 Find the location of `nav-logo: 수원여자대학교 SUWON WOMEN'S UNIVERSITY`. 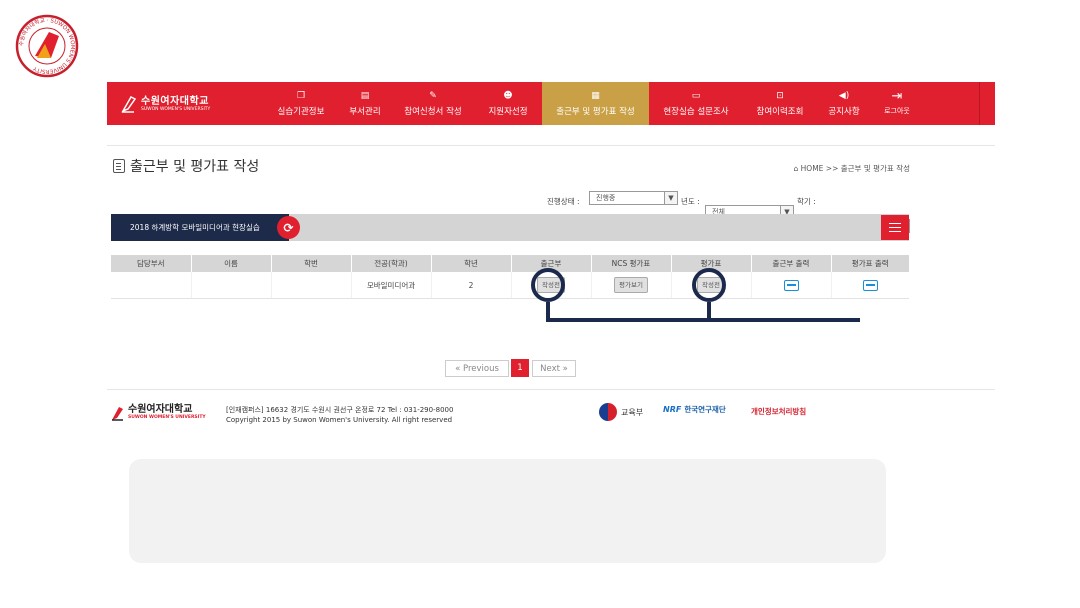

nav-logo: 수원여자대학교 SUWON WOMEN'S UNIVERSITY is located at coordinates (165, 104).